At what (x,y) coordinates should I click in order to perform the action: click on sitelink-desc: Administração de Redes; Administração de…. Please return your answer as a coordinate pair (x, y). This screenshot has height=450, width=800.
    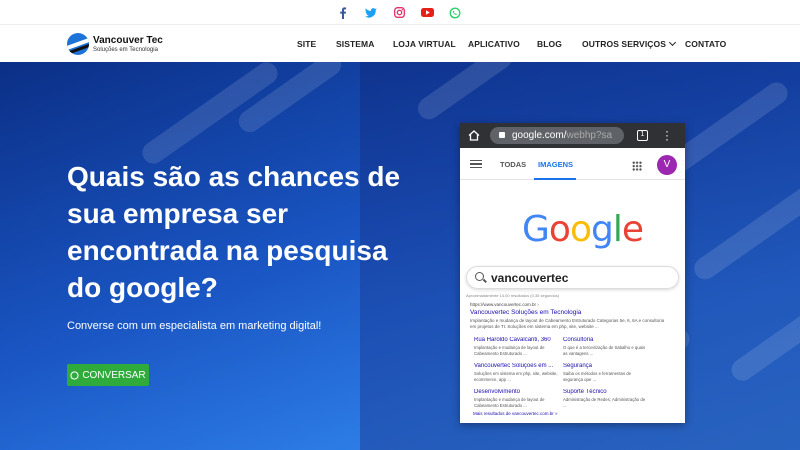
    Looking at the image, I should click on (604, 402).